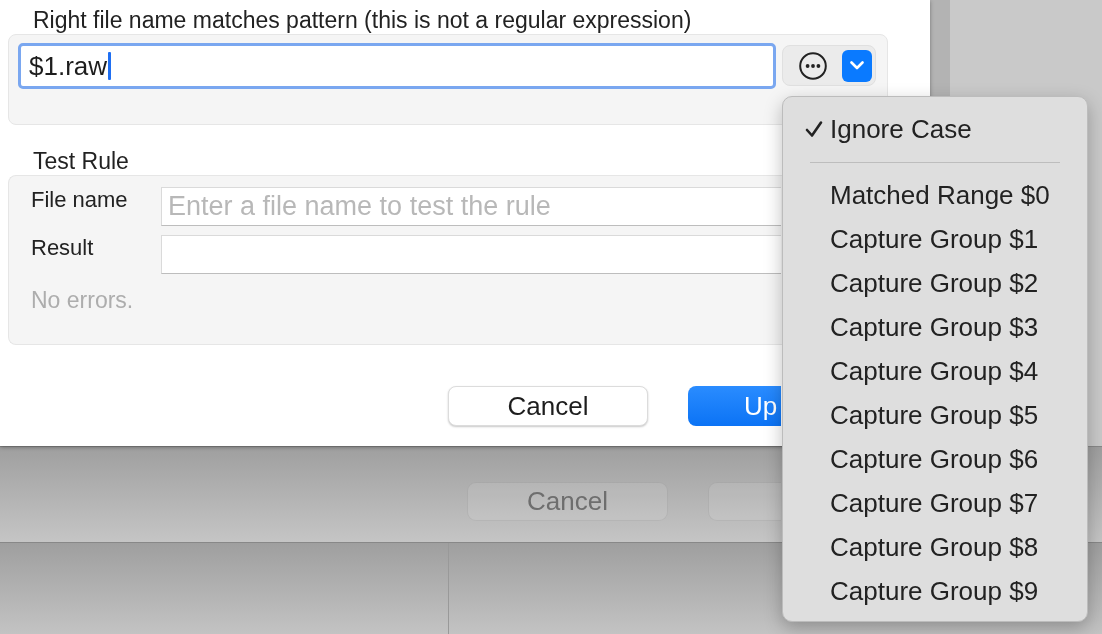 The image size is (1102, 634). What do you see at coordinates (935, 195) in the screenshot?
I see `menu-item: Matched Range $0` at bounding box center [935, 195].